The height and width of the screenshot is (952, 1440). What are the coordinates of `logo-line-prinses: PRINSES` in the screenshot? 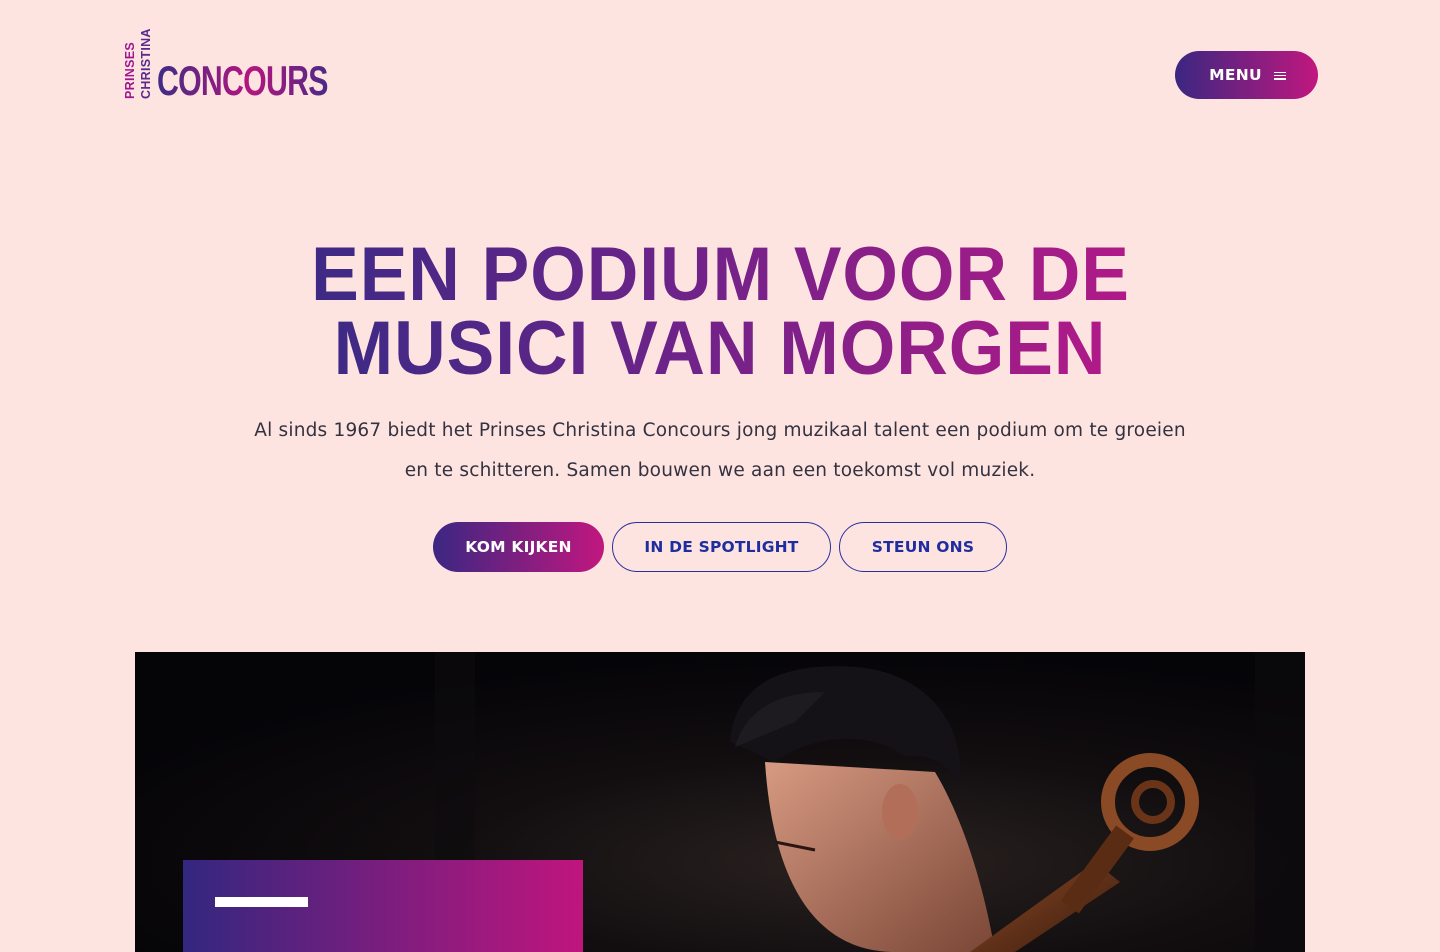 It's located at (130, 70).